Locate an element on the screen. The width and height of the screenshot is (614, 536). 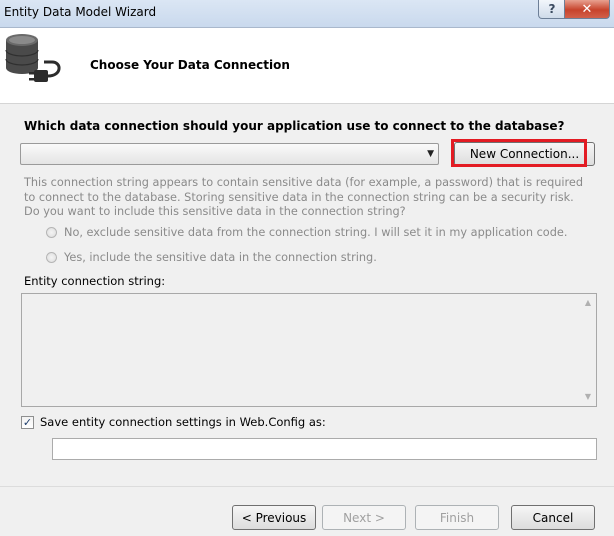
webconfig-name-input is located at coordinates (324, 449).